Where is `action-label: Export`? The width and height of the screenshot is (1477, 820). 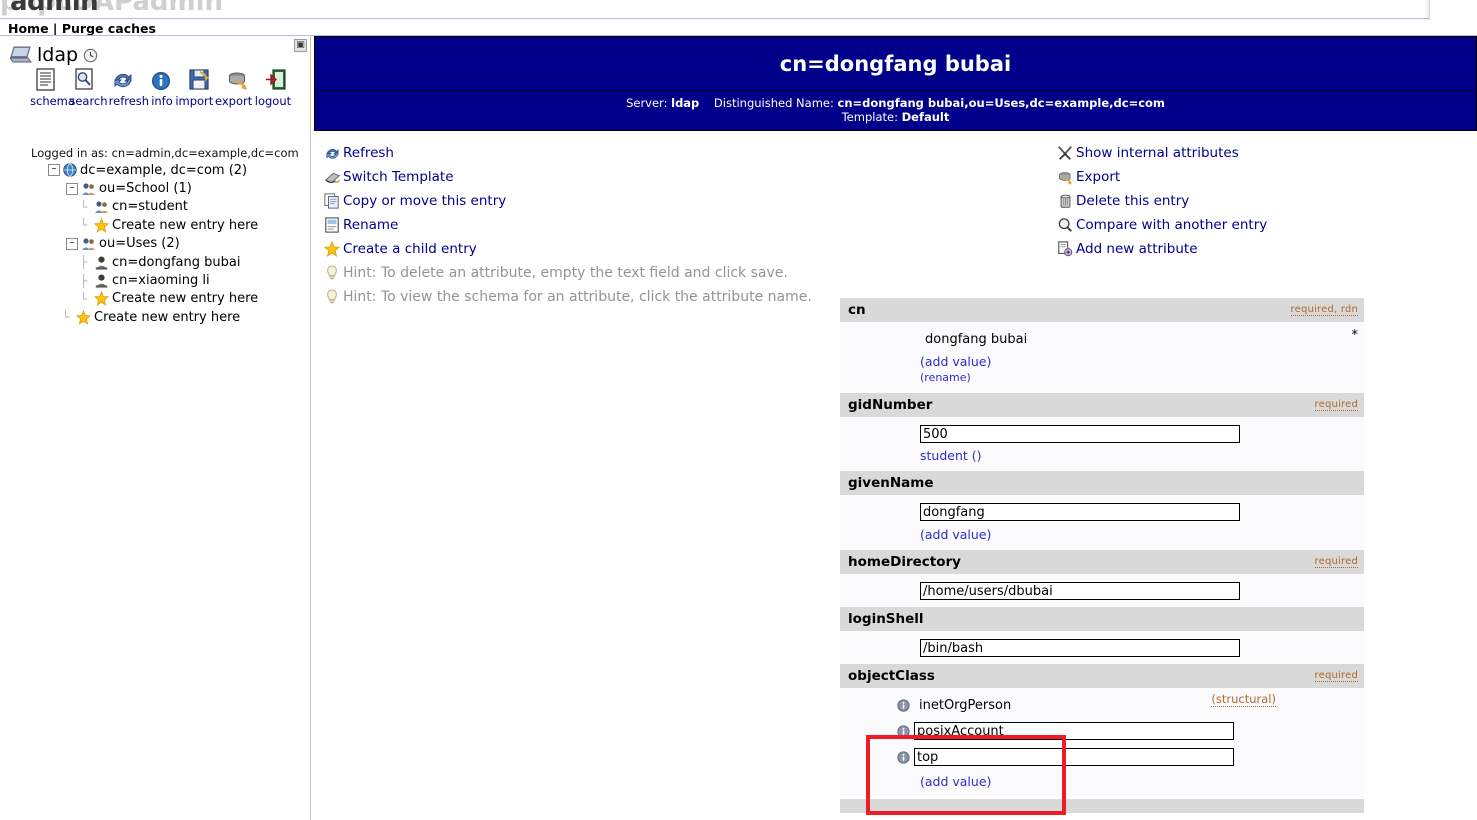
action-label: Export is located at coordinates (1098, 177).